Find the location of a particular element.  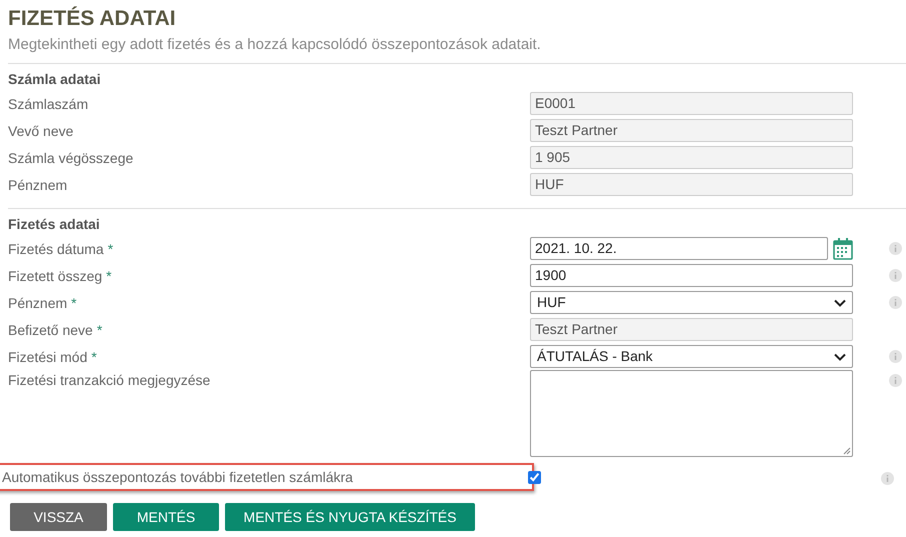

input-field: 1900 is located at coordinates (691, 275).